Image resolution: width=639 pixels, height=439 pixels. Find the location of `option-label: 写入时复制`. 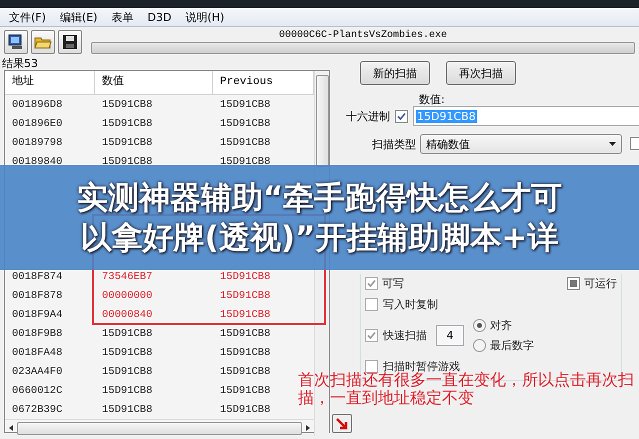

option-label: 写入时复制 is located at coordinates (410, 304).